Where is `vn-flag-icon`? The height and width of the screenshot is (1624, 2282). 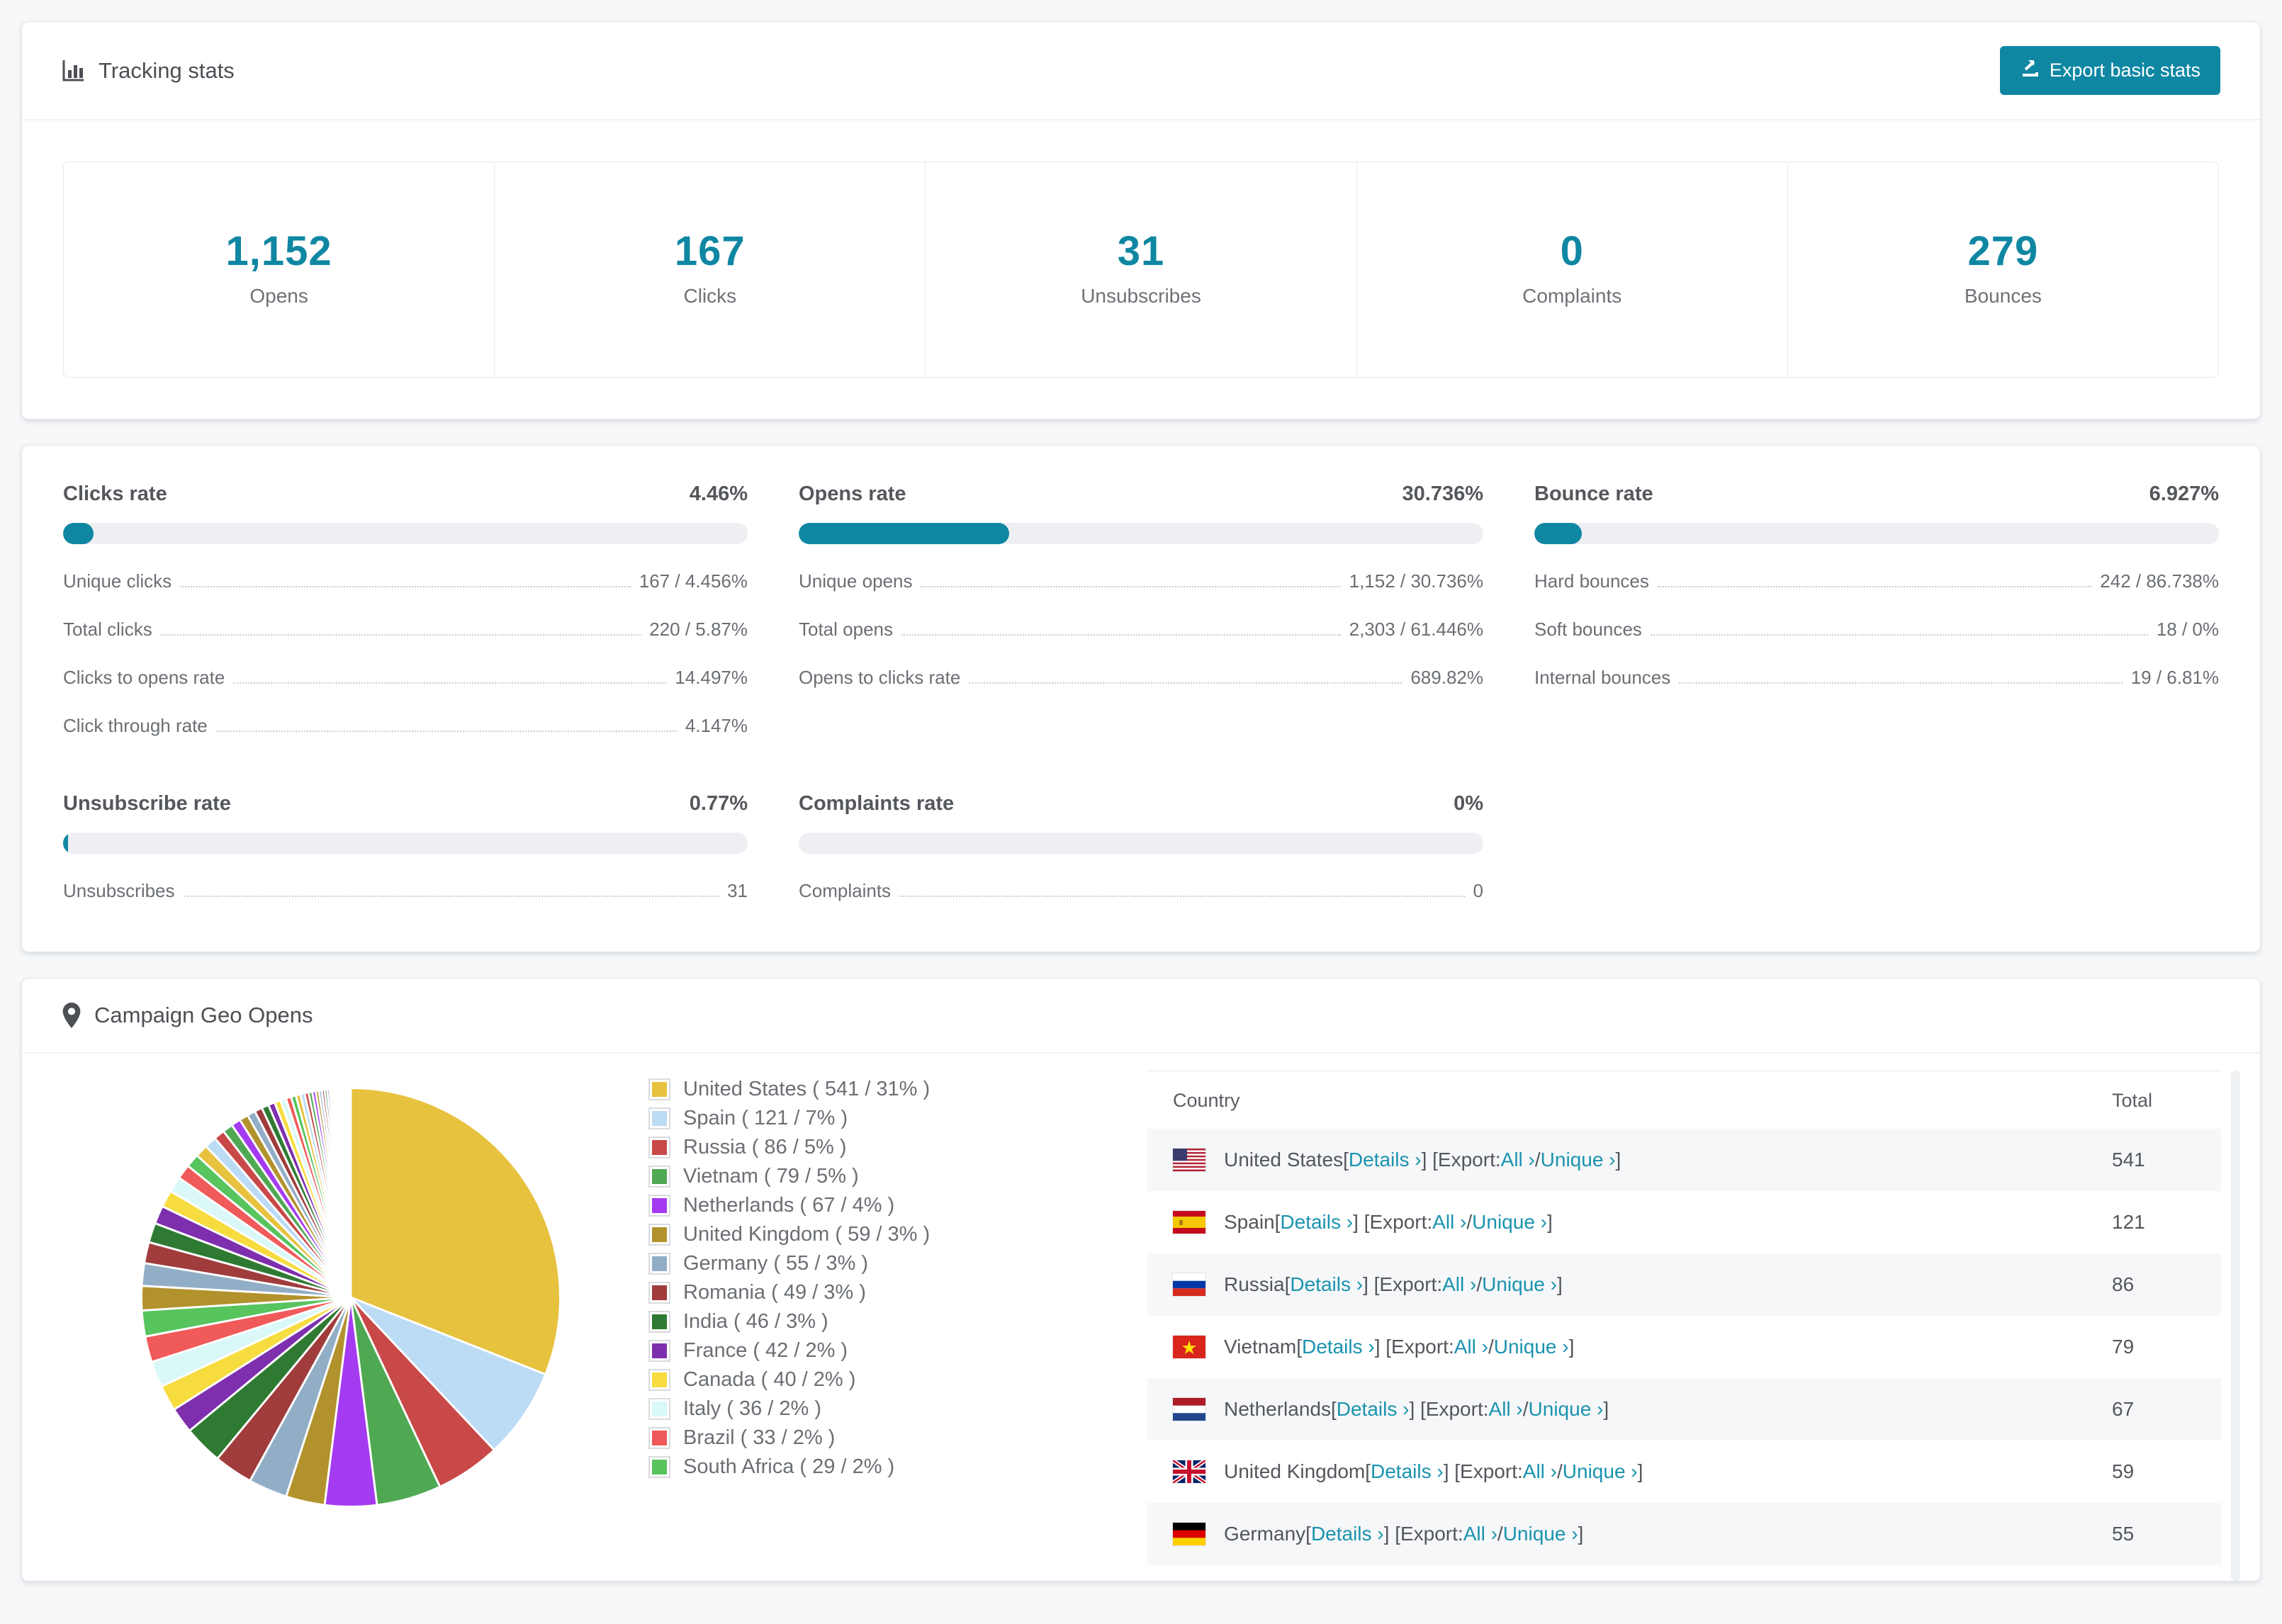 vn-flag-icon is located at coordinates (1189, 1347).